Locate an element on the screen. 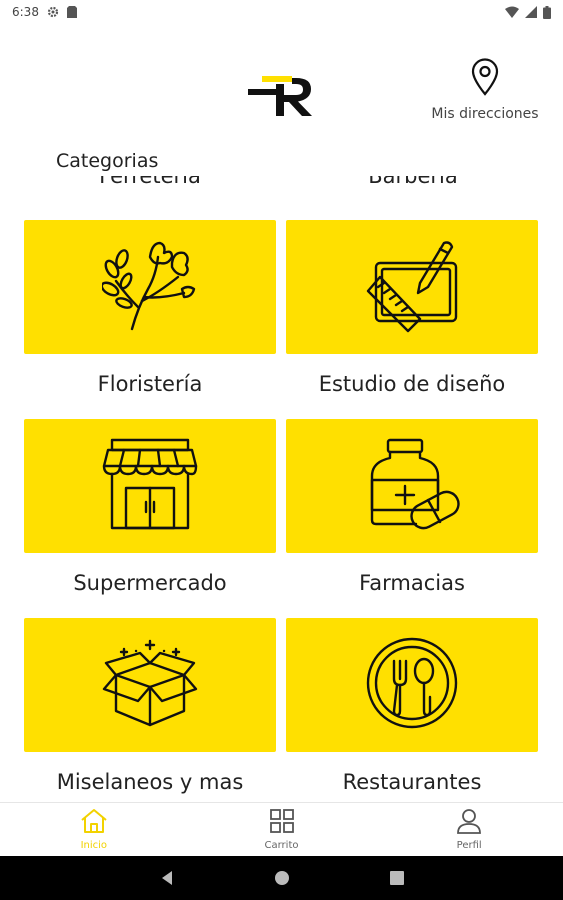 The width and height of the screenshot is (563, 900). storefront-icon is located at coordinates (150, 486).